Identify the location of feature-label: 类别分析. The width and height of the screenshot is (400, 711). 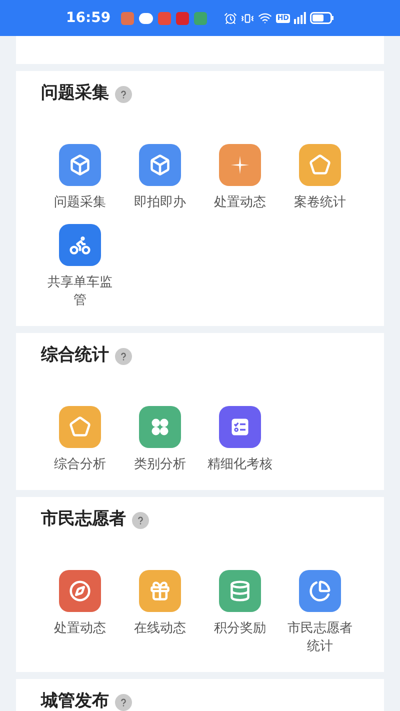
(160, 465).